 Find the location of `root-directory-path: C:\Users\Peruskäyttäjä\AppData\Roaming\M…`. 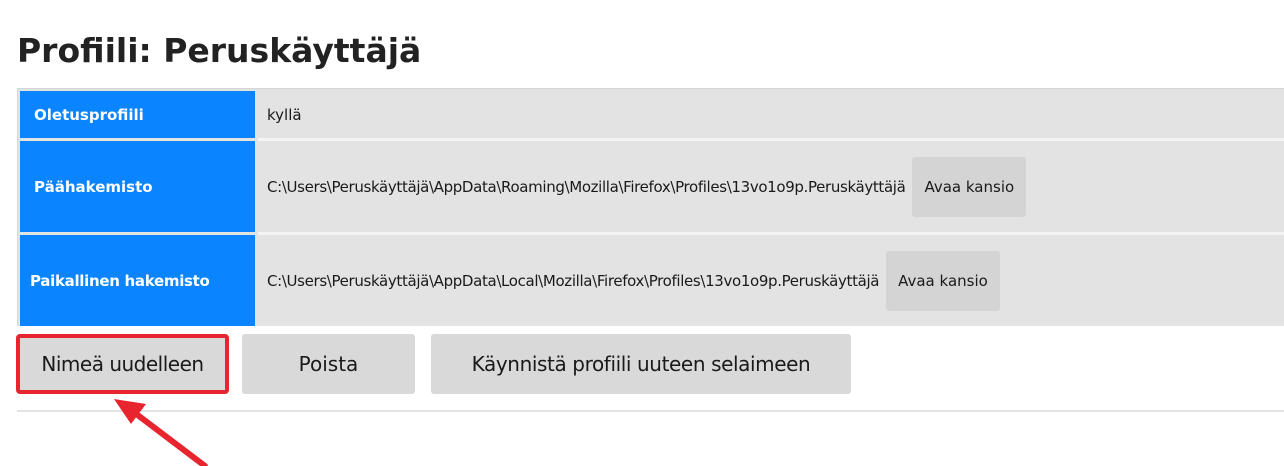

root-directory-path: C:\Users\Peruskäyttäjä\AppData\Roaming\M… is located at coordinates (586, 186).